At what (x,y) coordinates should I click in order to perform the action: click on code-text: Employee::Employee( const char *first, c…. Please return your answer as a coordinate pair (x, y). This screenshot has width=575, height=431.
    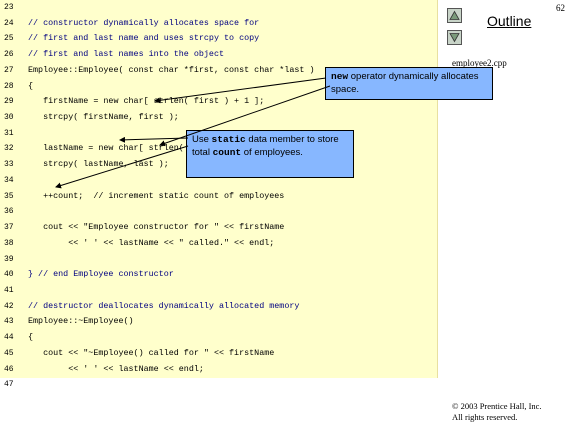
    Looking at the image, I should click on (171, 69).